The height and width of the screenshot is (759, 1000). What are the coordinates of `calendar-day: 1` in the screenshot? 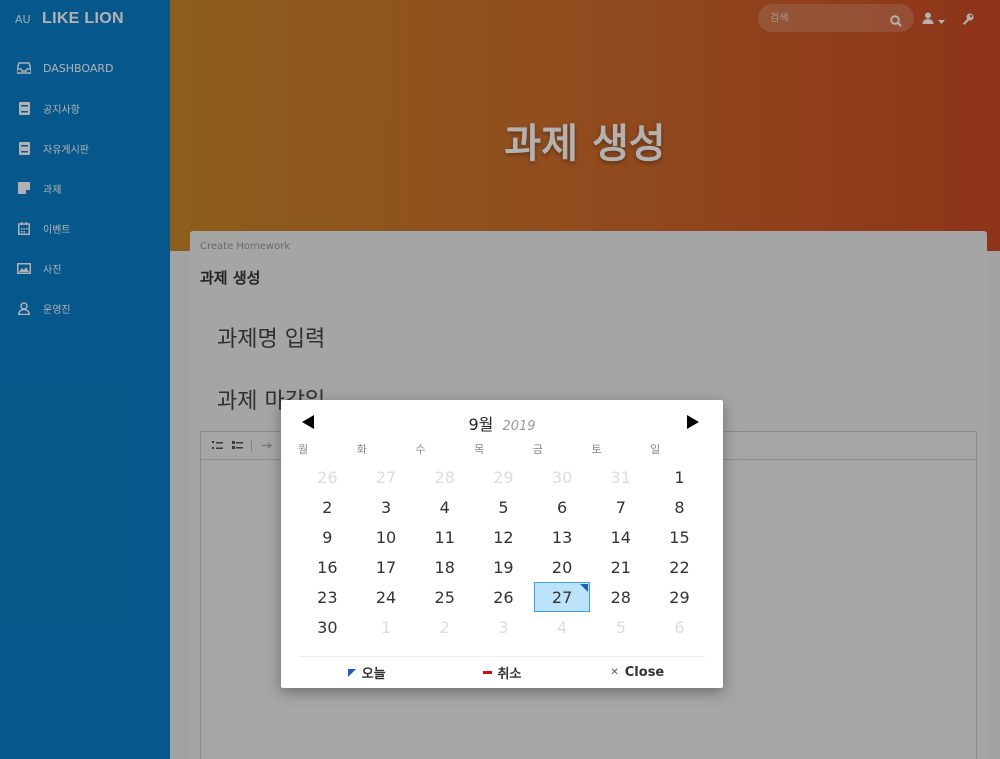 It's located at (679, 477).